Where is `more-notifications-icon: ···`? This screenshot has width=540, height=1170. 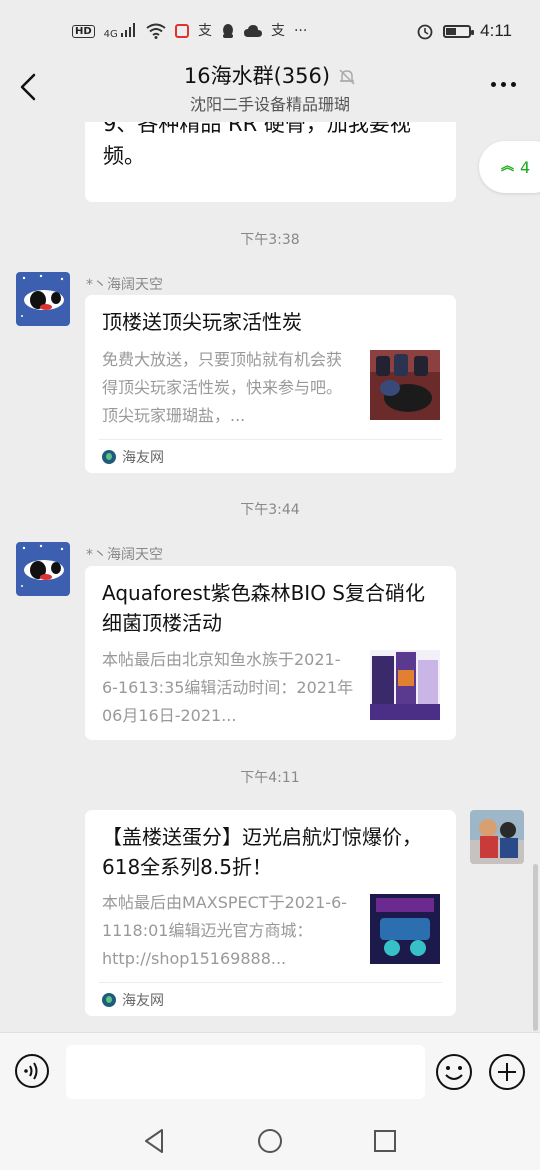 more-notifications-icon: ··· is located at coordinates (300, 31).